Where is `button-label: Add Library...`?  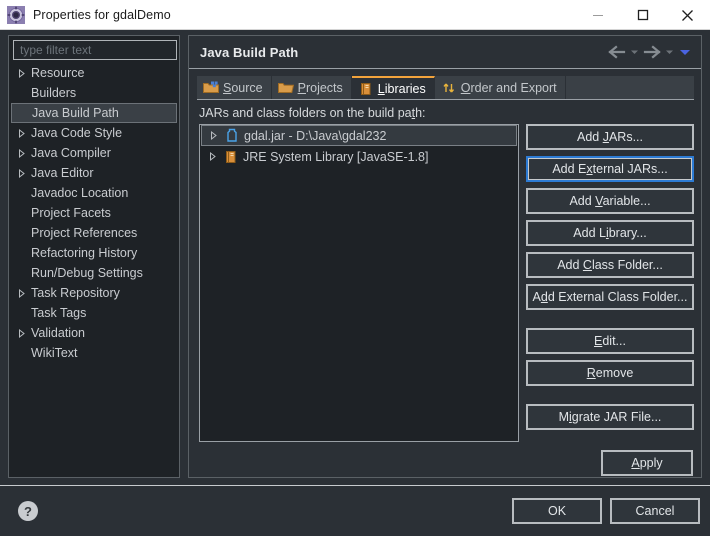 button-label: Add Library... is located at coordinates (610, 233).